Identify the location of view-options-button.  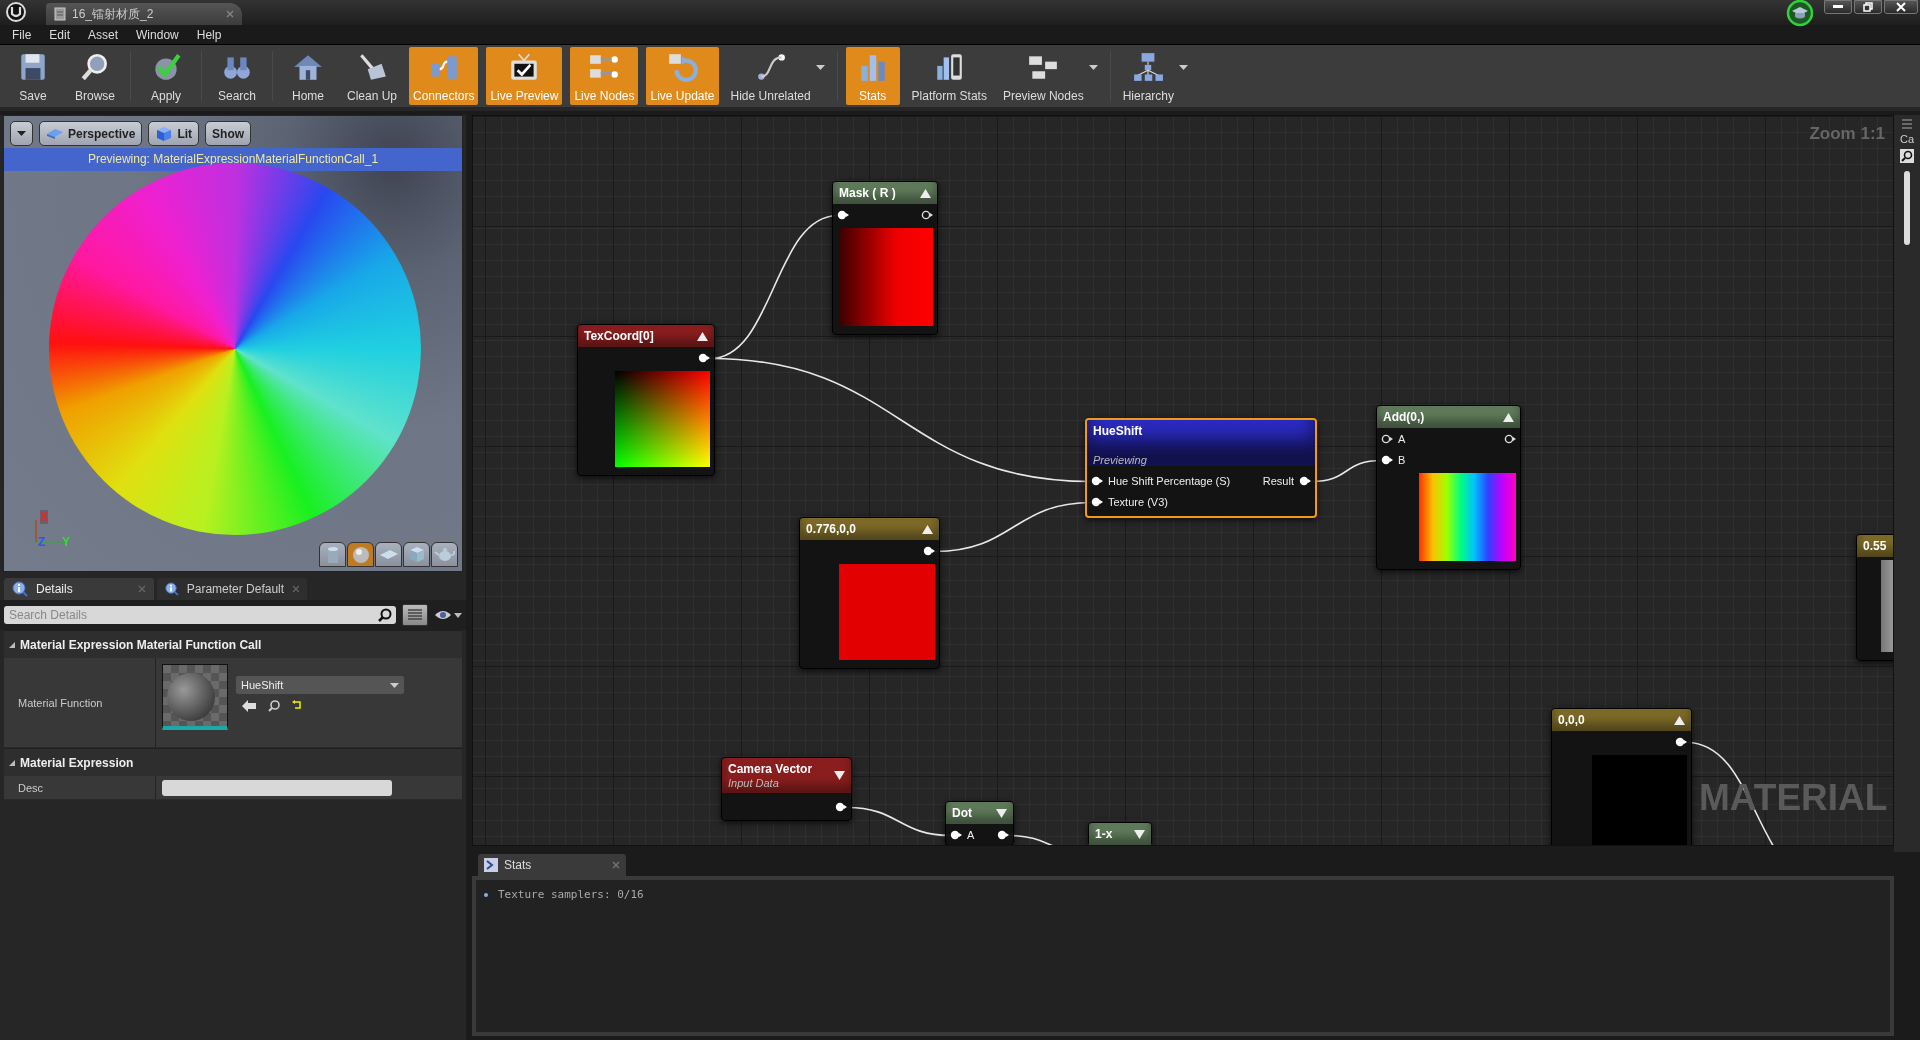
(415, 615).